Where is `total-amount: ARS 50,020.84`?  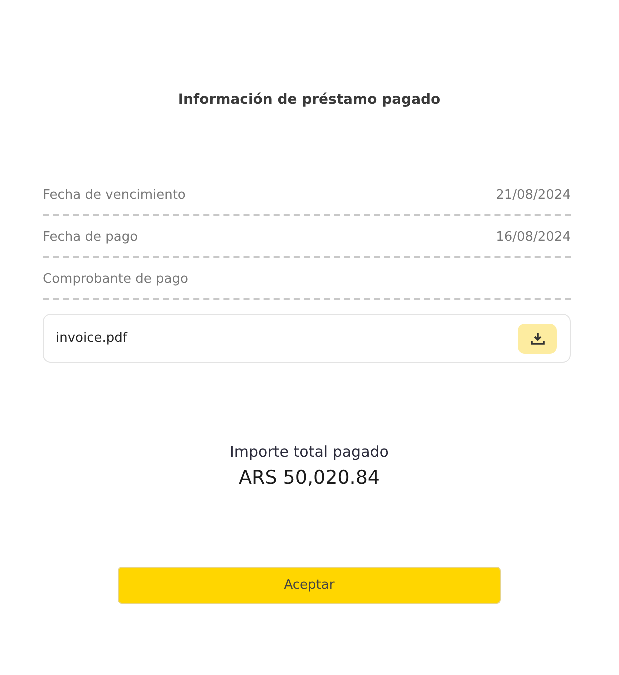 total-amount: ARS 50,020.84 is located at coordinates (309, 478).